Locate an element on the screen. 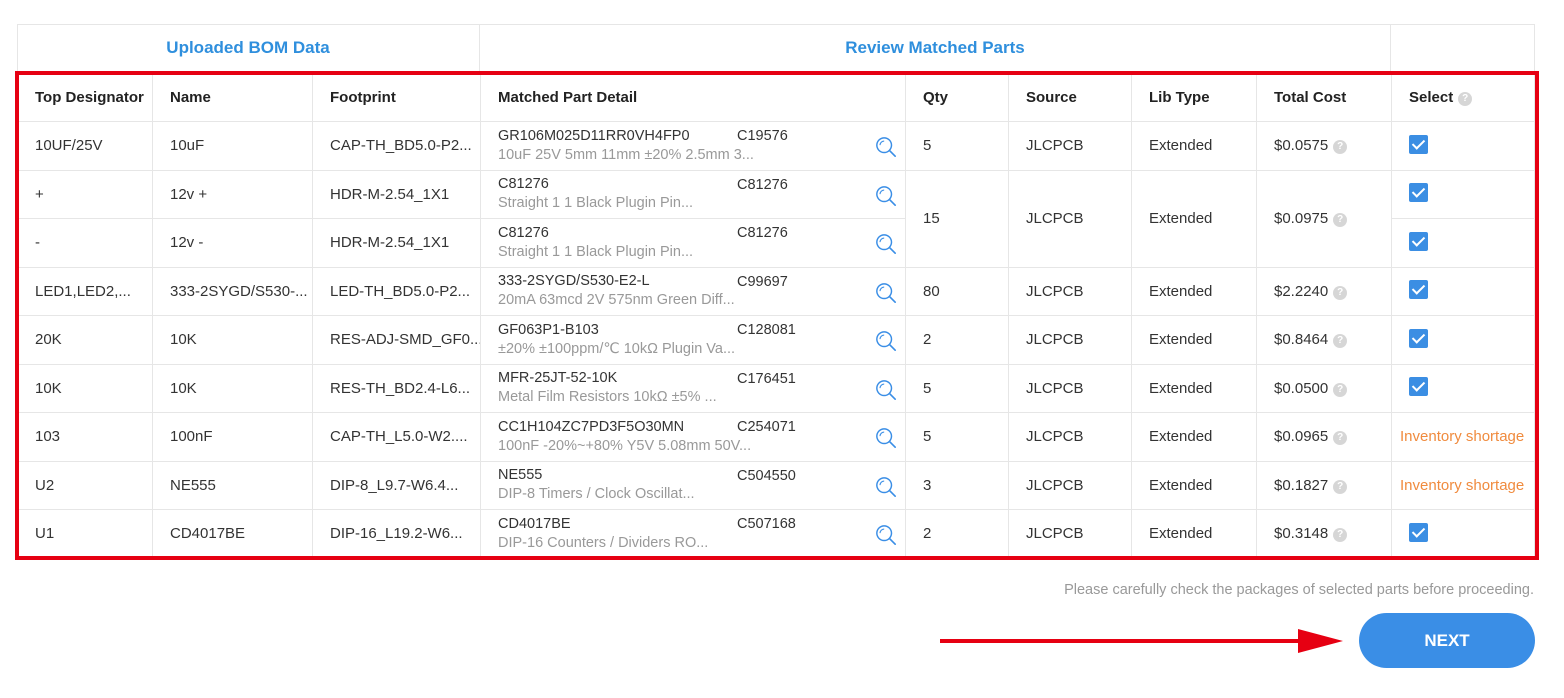 The height and width of the screenshot is (698, 1564). designator-cell: U1 is located at coordinates (85, 534).